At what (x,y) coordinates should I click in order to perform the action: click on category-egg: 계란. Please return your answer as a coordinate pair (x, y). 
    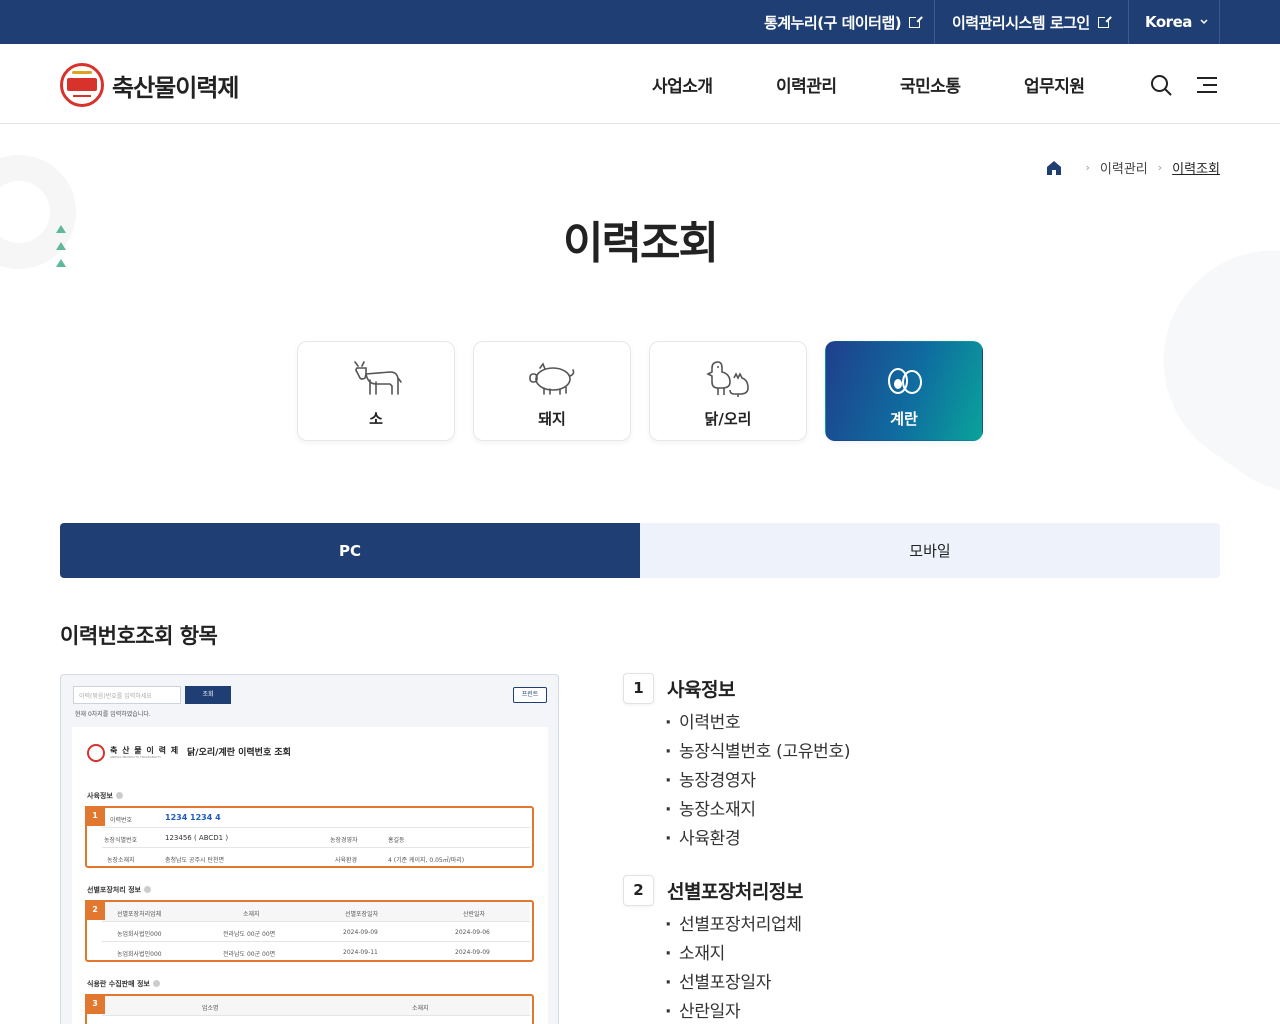
    Looking at the image, I should click on (904, 391).